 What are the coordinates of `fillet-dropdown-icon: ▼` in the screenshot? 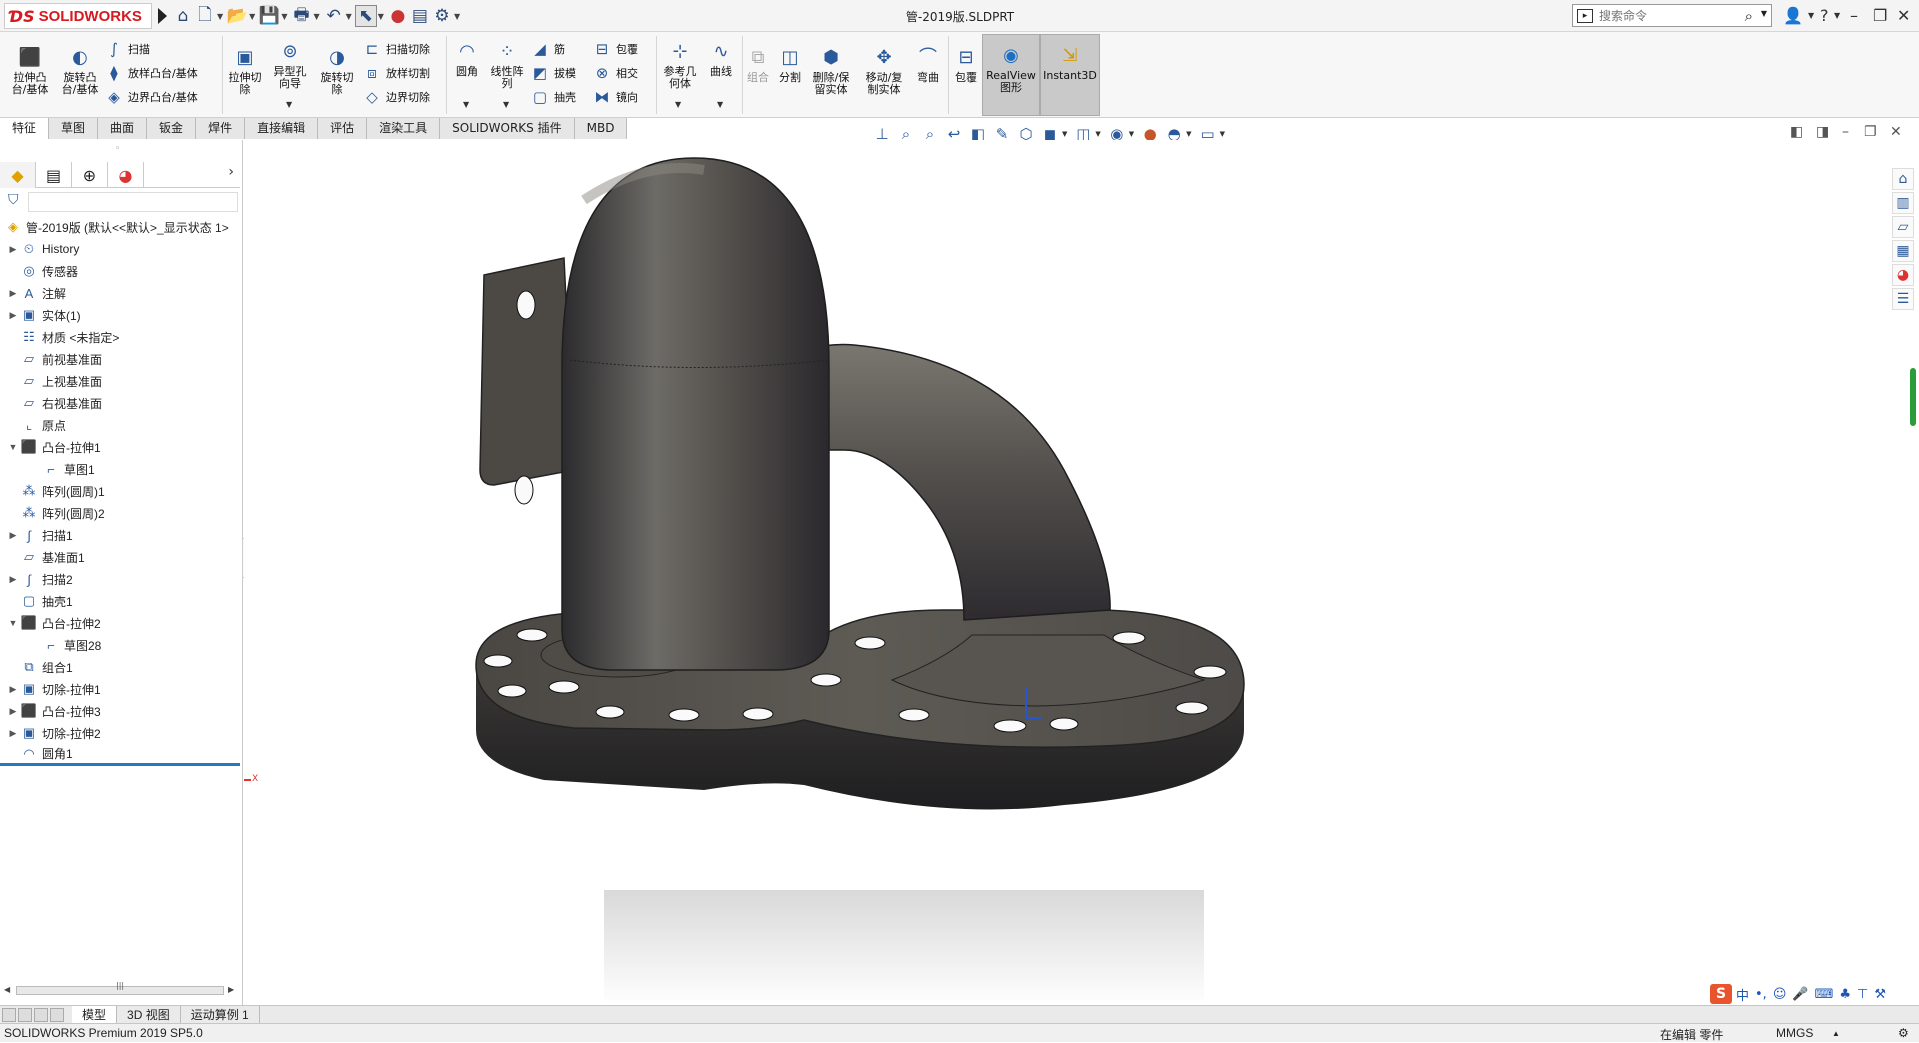 It's located at (466, 104).